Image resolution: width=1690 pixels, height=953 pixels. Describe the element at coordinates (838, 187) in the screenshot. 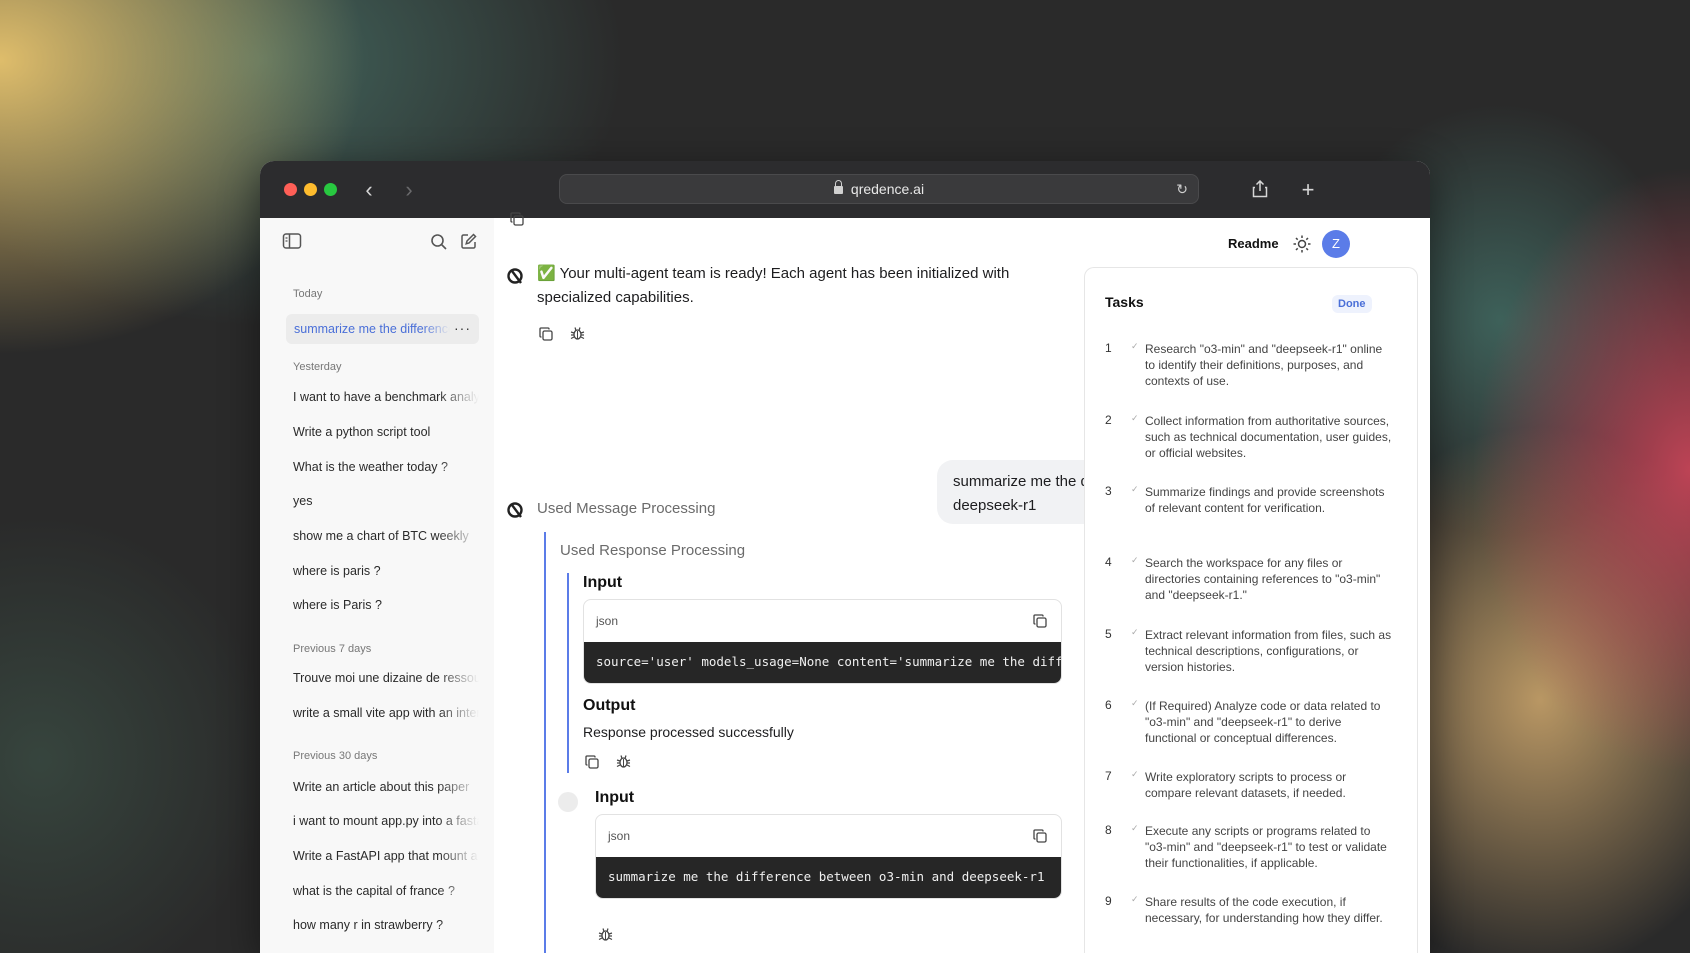

I see `lock-icon` at that location.